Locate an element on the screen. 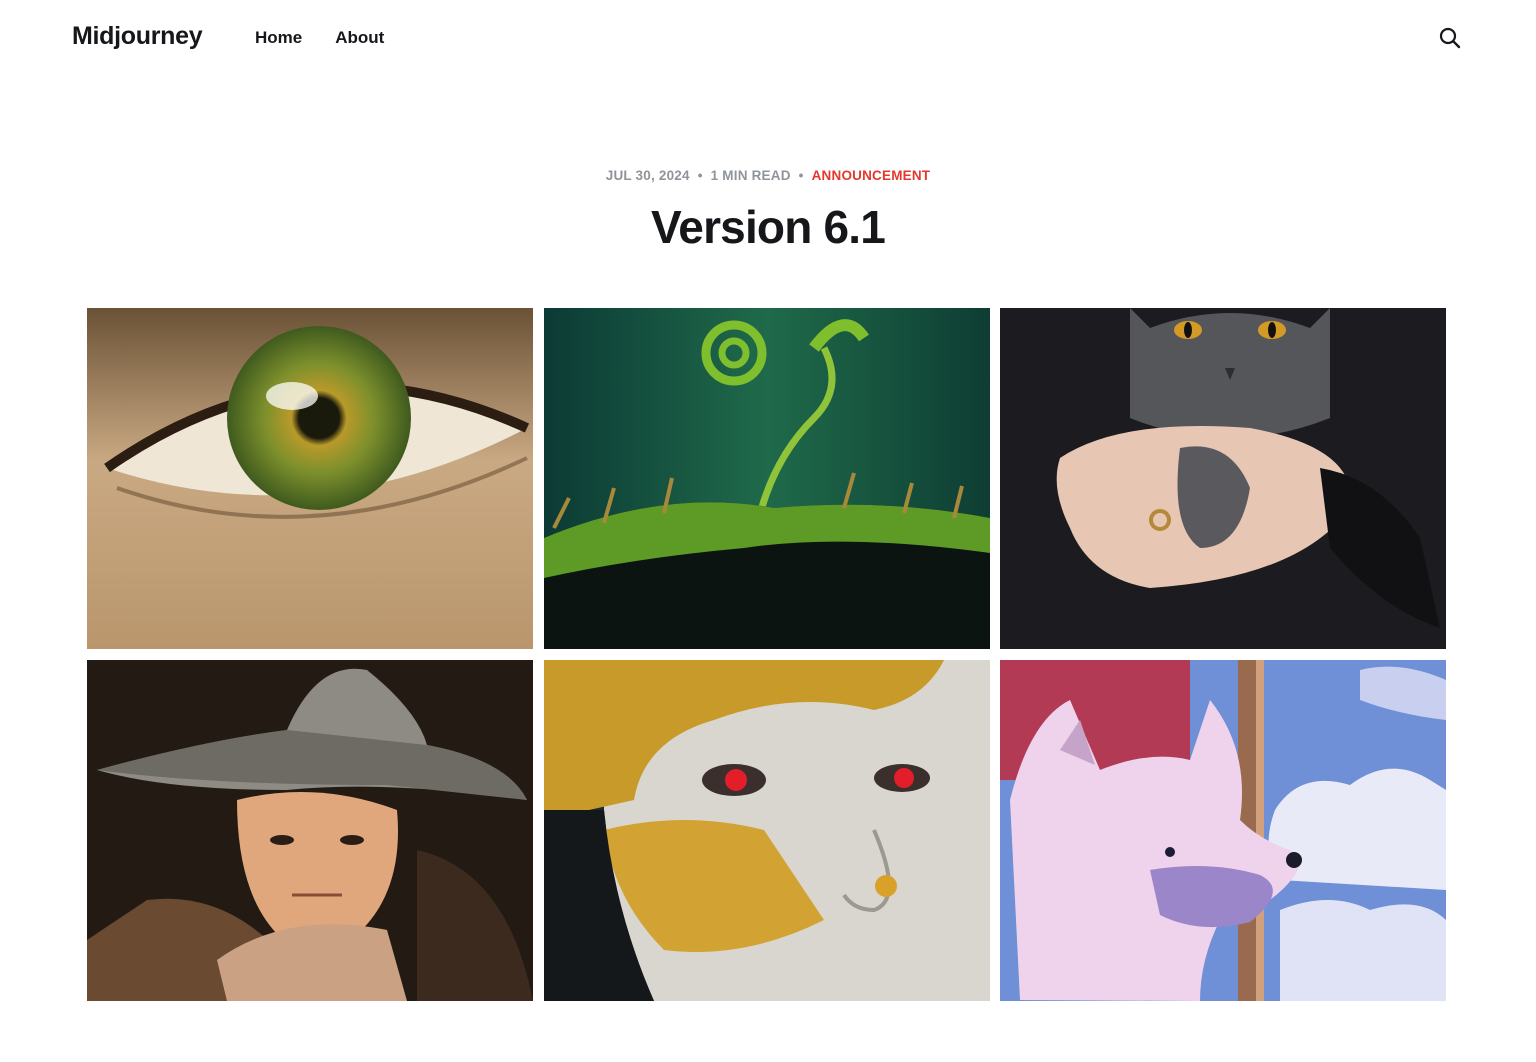  post-date: JUL 30, 2024 is located at coordinates (647, 175).